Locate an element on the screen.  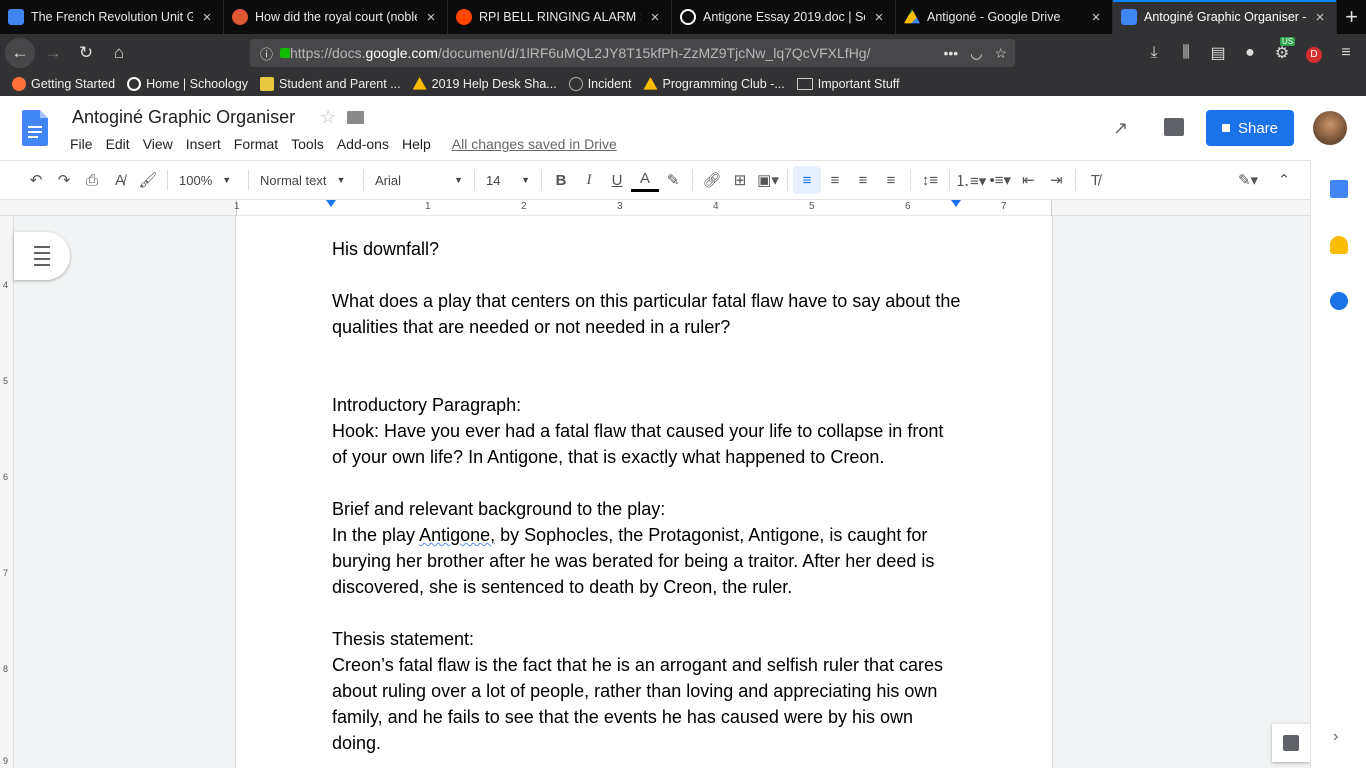
zoom-select: 100% ▼ is located at coordinates (208, 180).